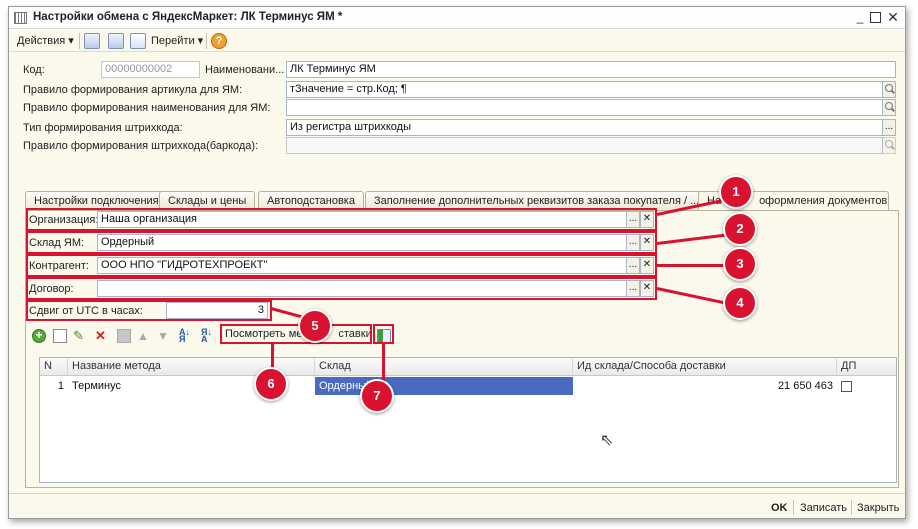 The image size is (918, 529). I want to click on sort-desc-icon: Я↓ A, so click(208, 336).